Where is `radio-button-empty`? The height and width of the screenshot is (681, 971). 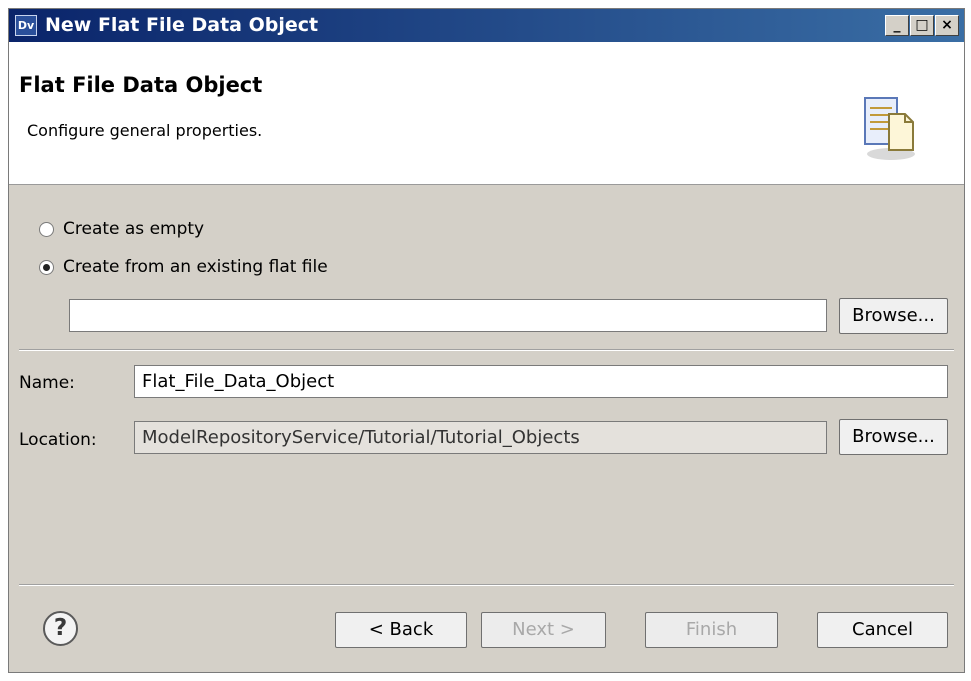
radio-button-empty is located at coordinates (46, 229).